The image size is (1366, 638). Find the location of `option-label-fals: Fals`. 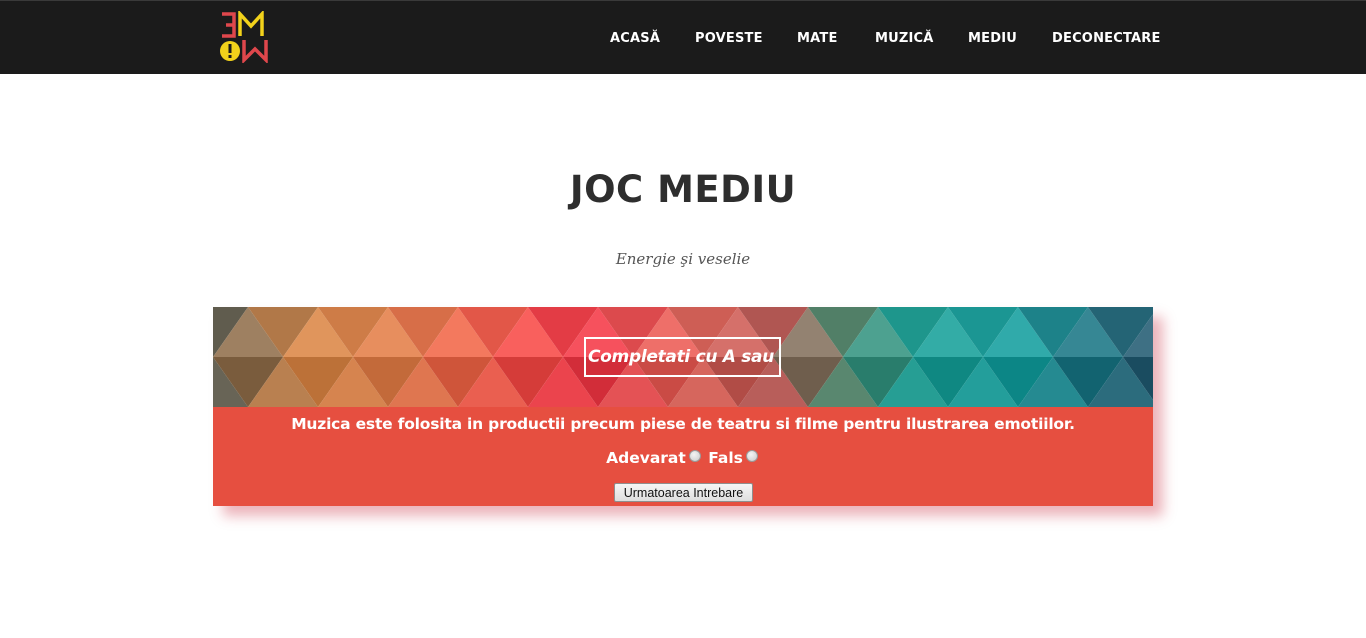

option-label-fals: Fals is located at coordinates (725, 457).